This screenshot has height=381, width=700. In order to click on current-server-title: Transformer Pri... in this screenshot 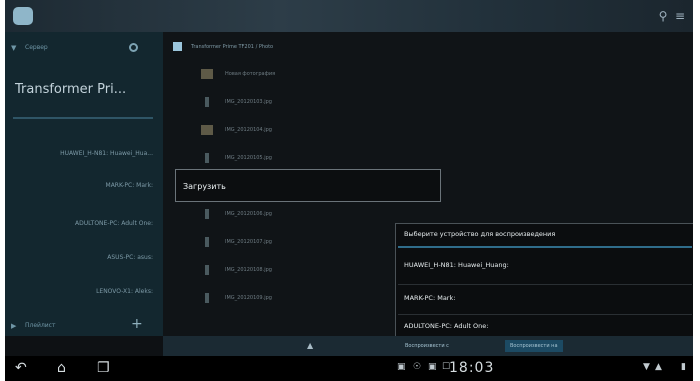, I will do `click(70, 89)`.